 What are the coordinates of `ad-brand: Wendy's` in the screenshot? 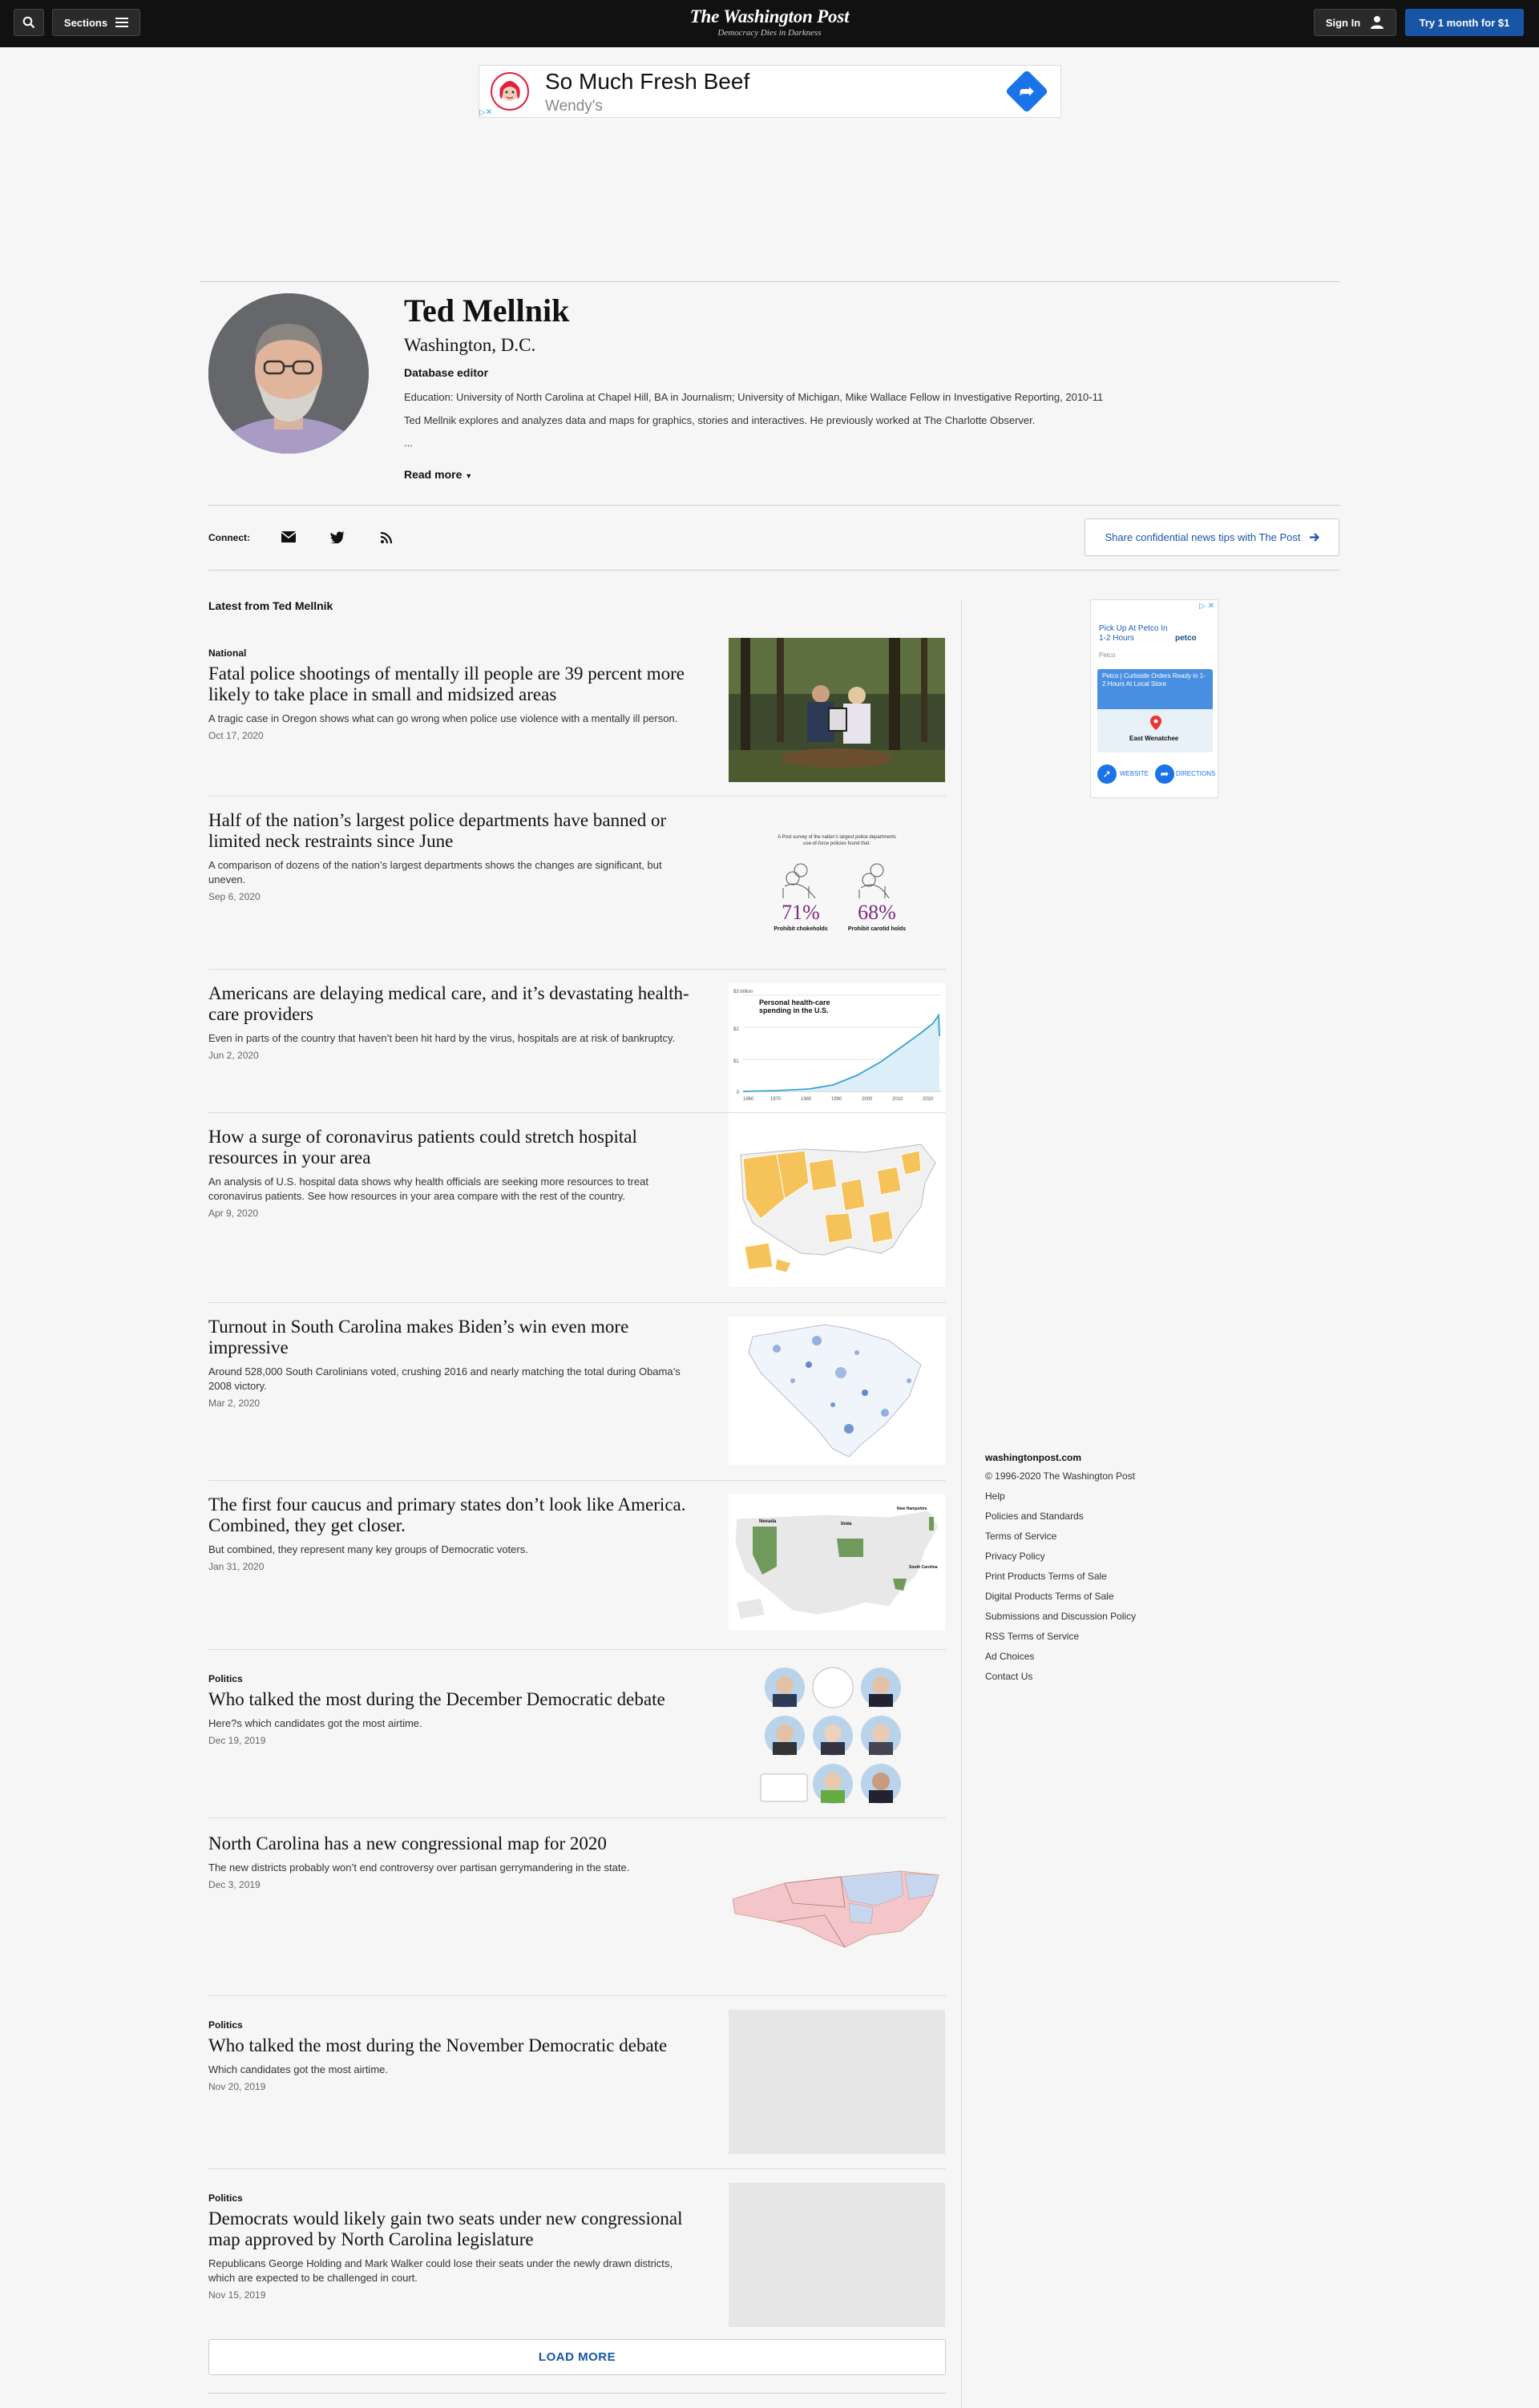 It's located at (574, 107).